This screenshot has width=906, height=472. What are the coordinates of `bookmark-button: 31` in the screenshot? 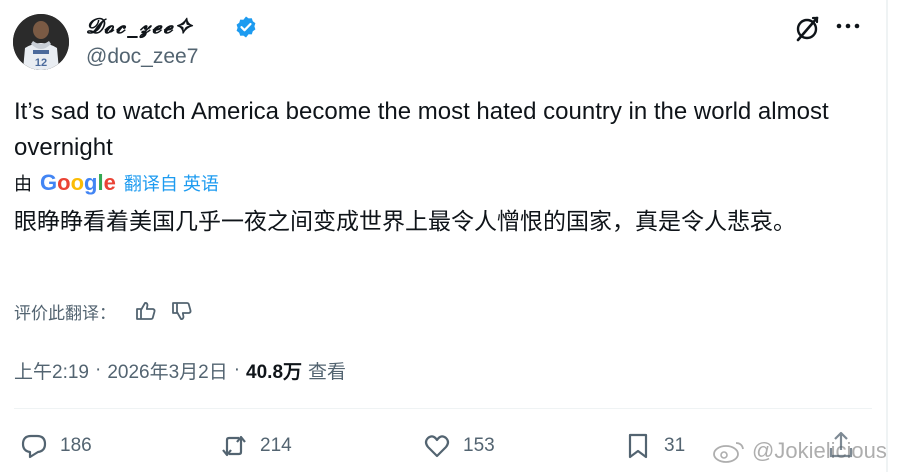 It's located at (654, 446).